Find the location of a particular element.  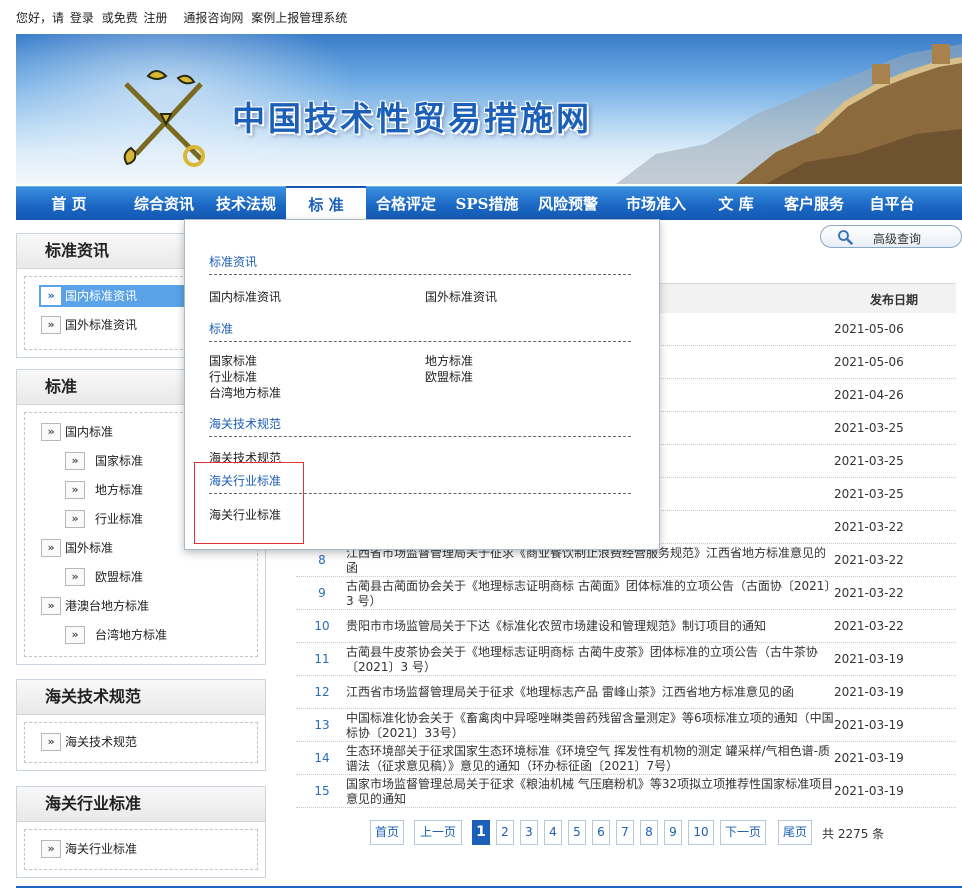

sidebar-customs-tech-title: 海关技术规范 is located at coordinates (141, 697).